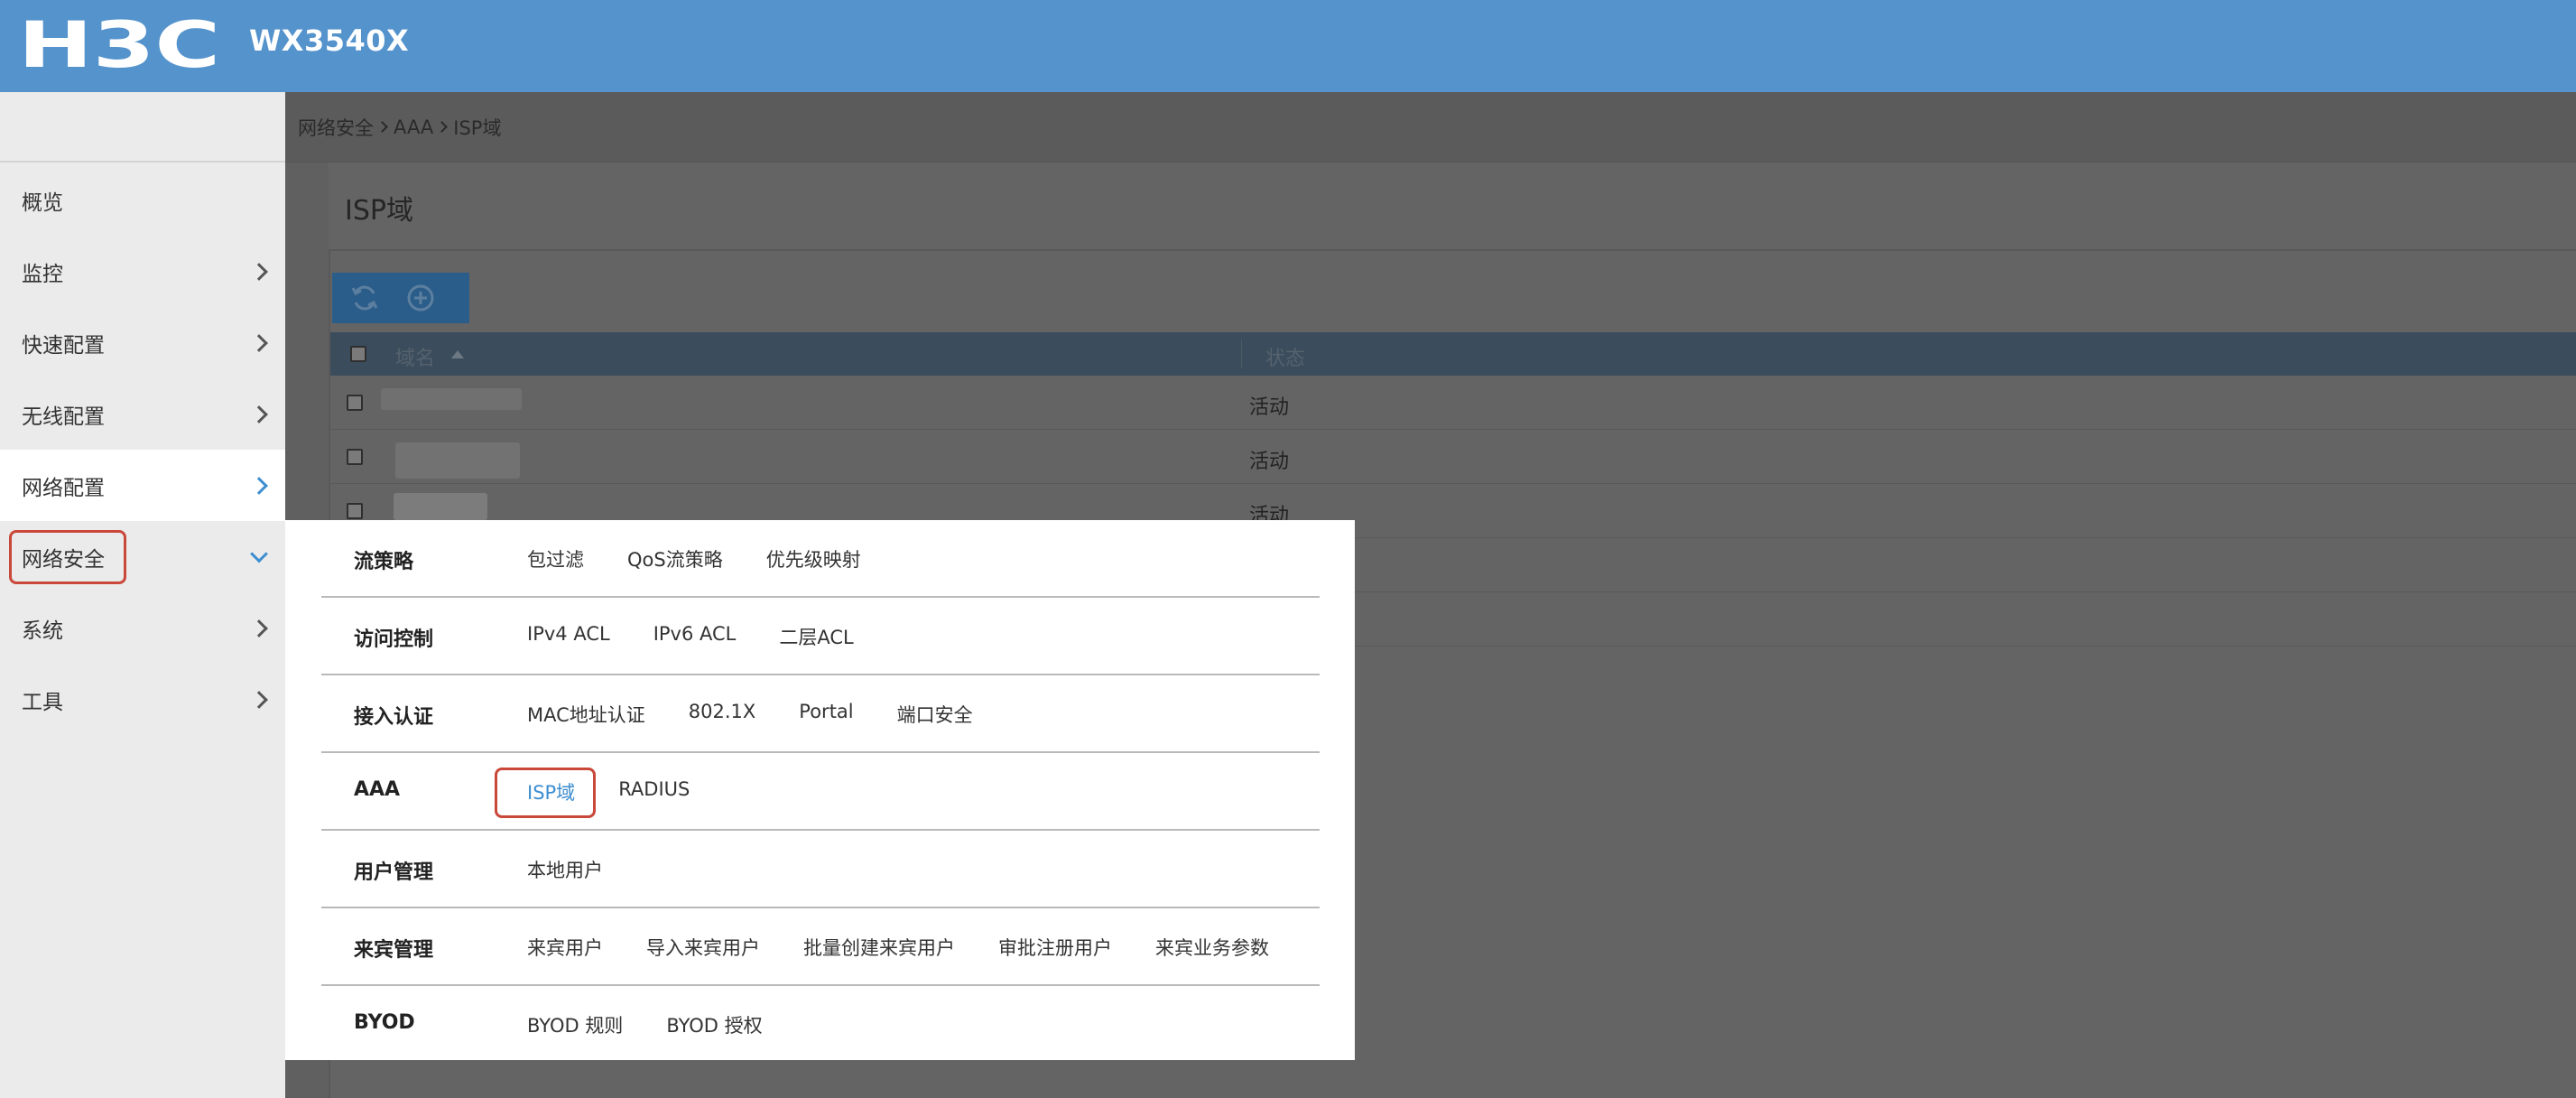 The width and height of the screenshot is (2576, 1098). Describe the element at coordinates (143, 342) in the screenshot. I see `sidebar-item-quick-config: 快速配置` at that location.